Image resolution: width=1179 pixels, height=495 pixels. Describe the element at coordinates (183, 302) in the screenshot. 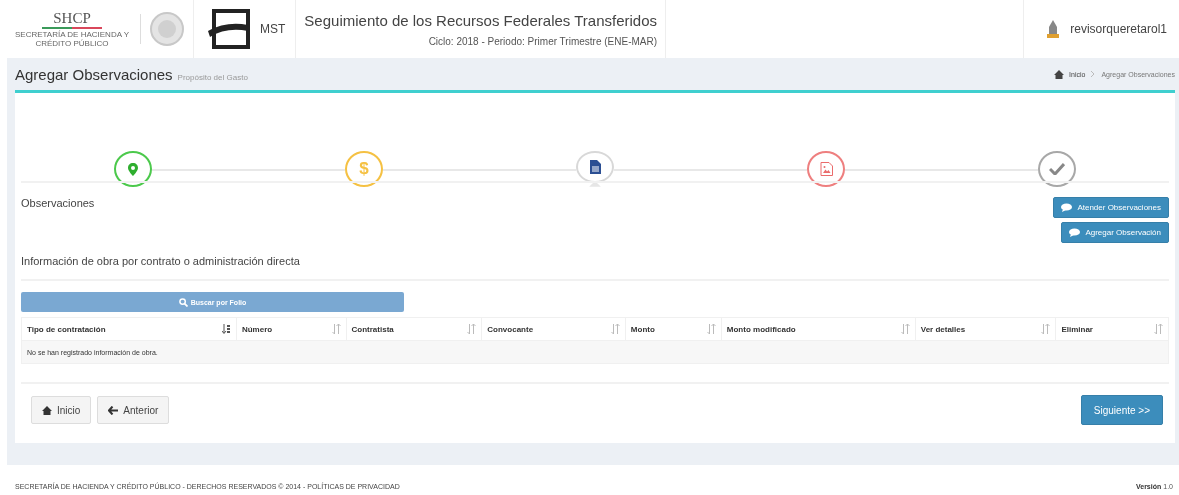

I see `search-icon` at that location.